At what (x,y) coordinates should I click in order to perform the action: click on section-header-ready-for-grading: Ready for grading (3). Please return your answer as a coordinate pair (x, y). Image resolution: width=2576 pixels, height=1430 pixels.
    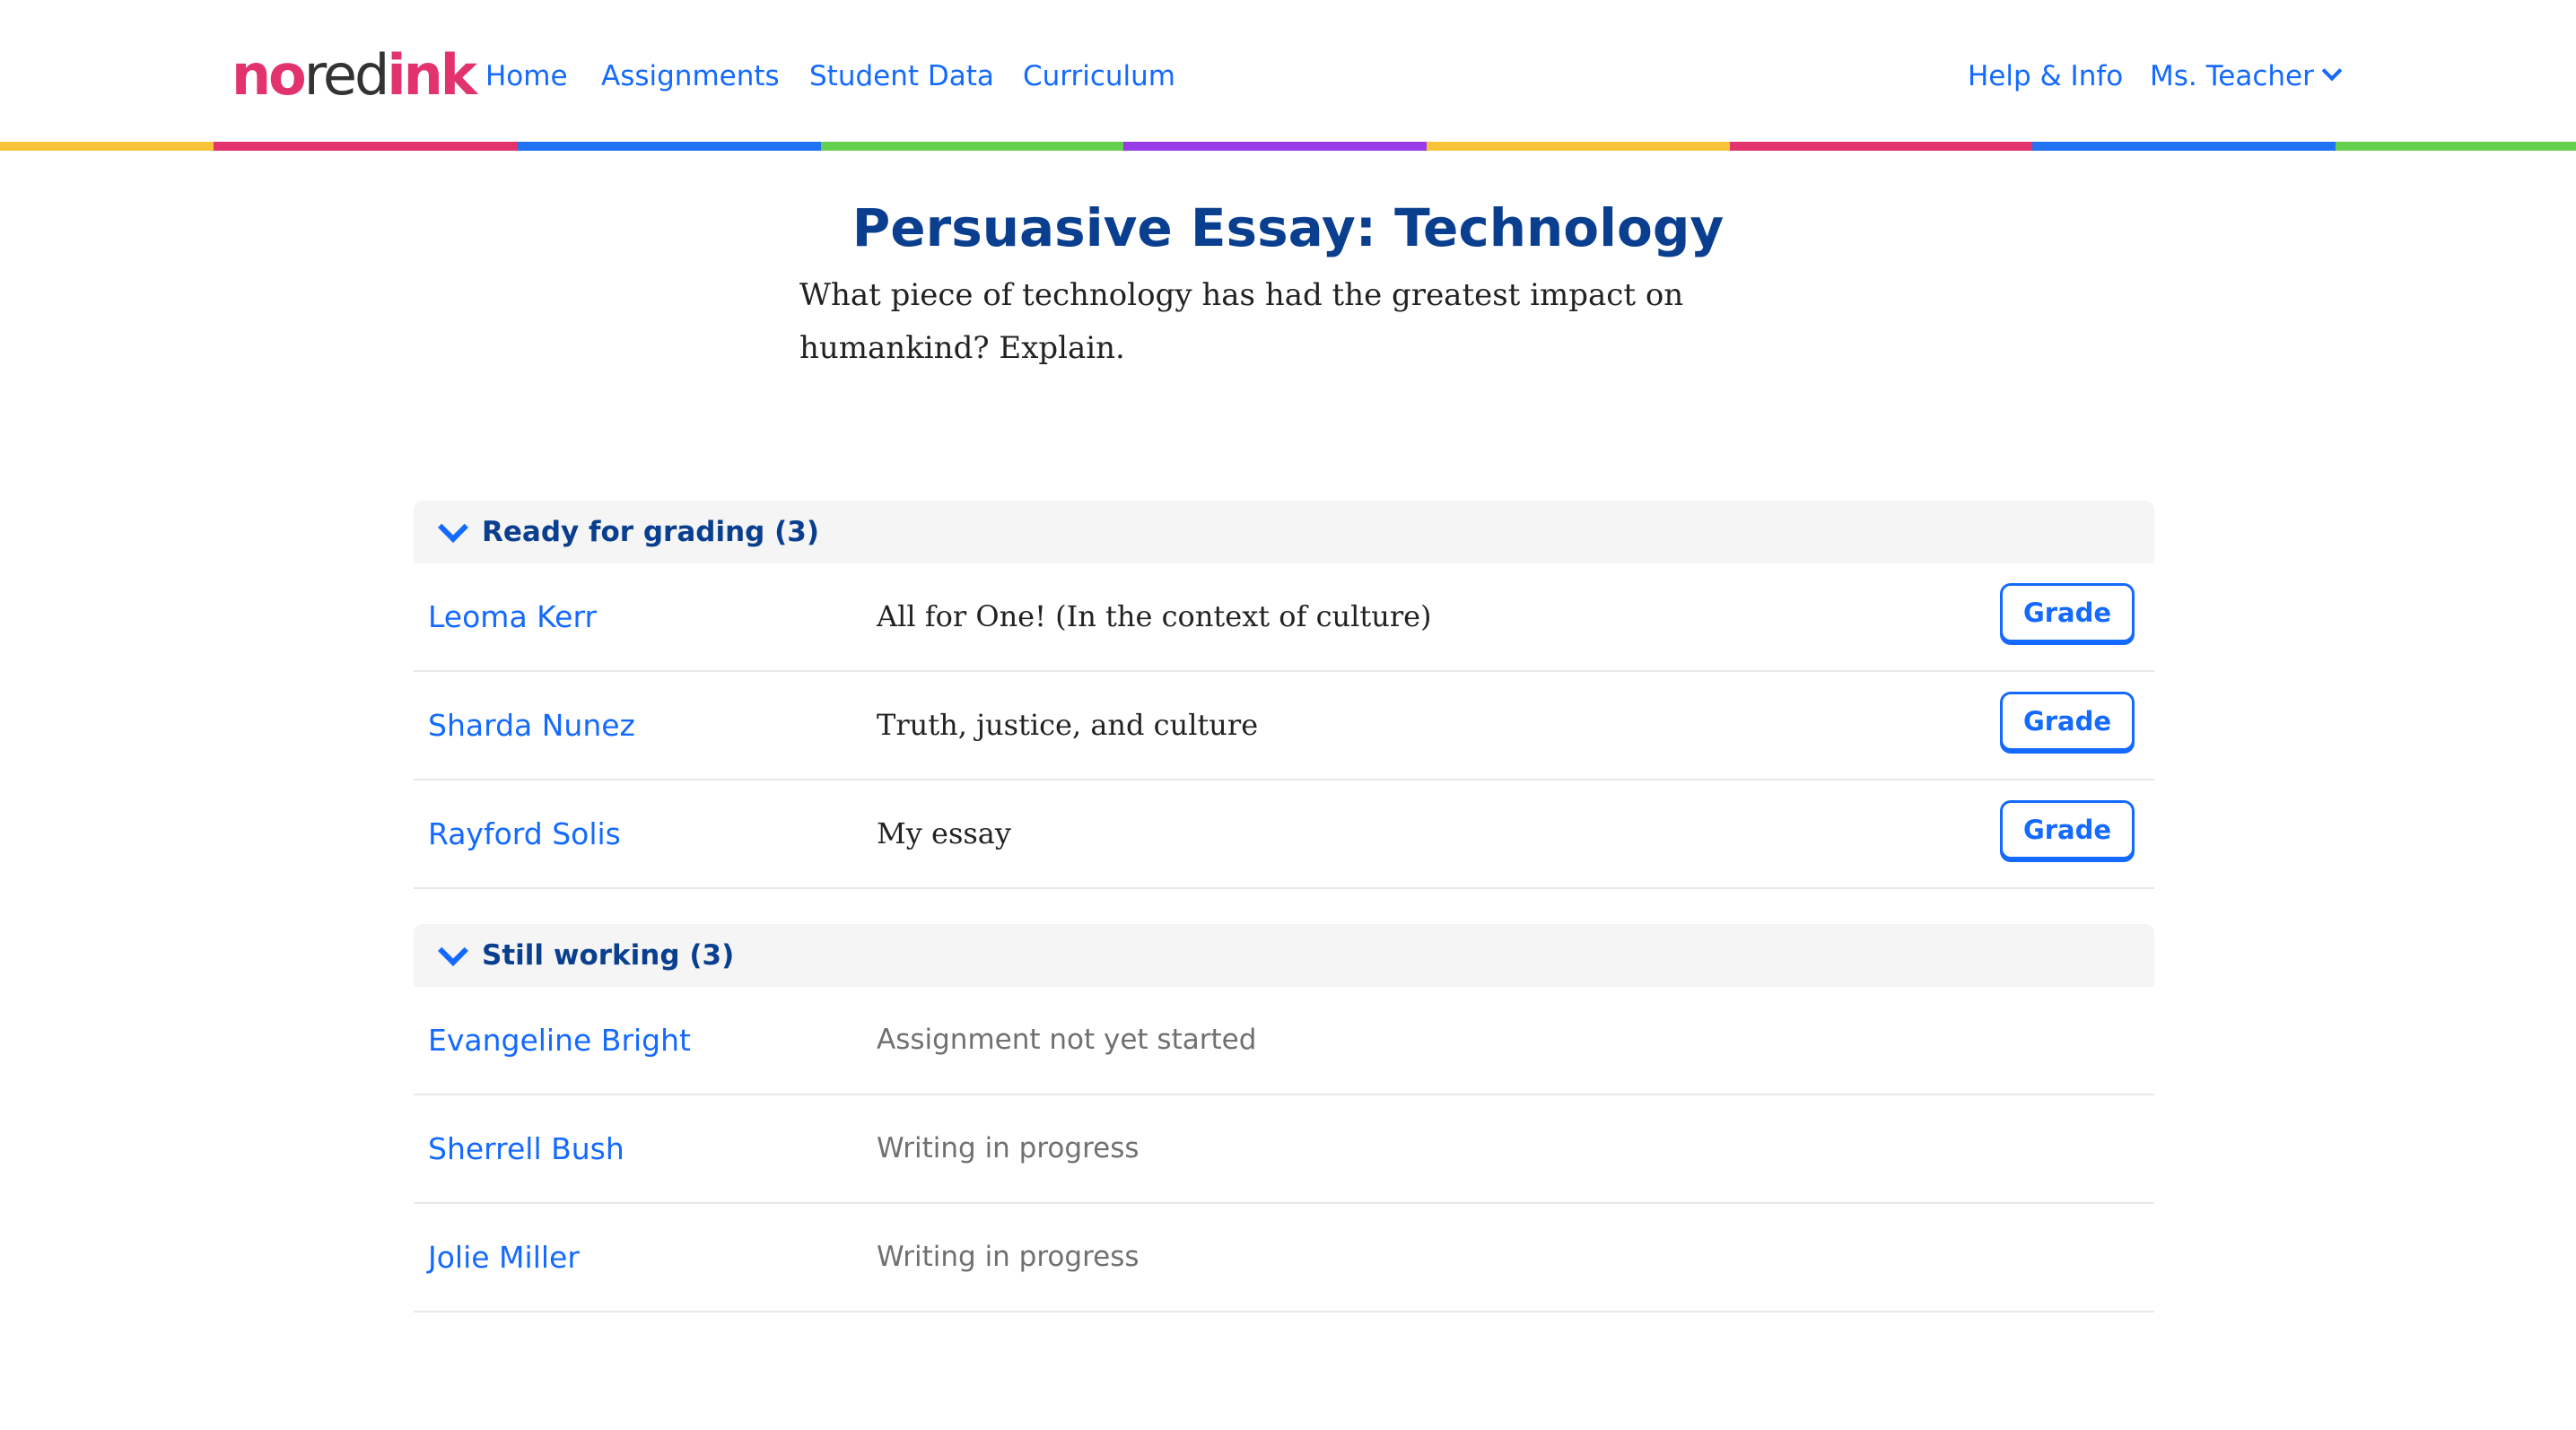
    Looking at the image, I should click on (1284, 532).